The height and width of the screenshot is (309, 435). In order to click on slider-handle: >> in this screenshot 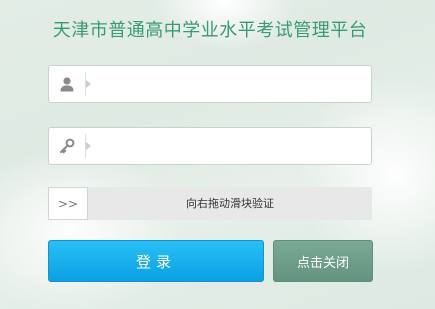, I will do `click(68, 203)`.